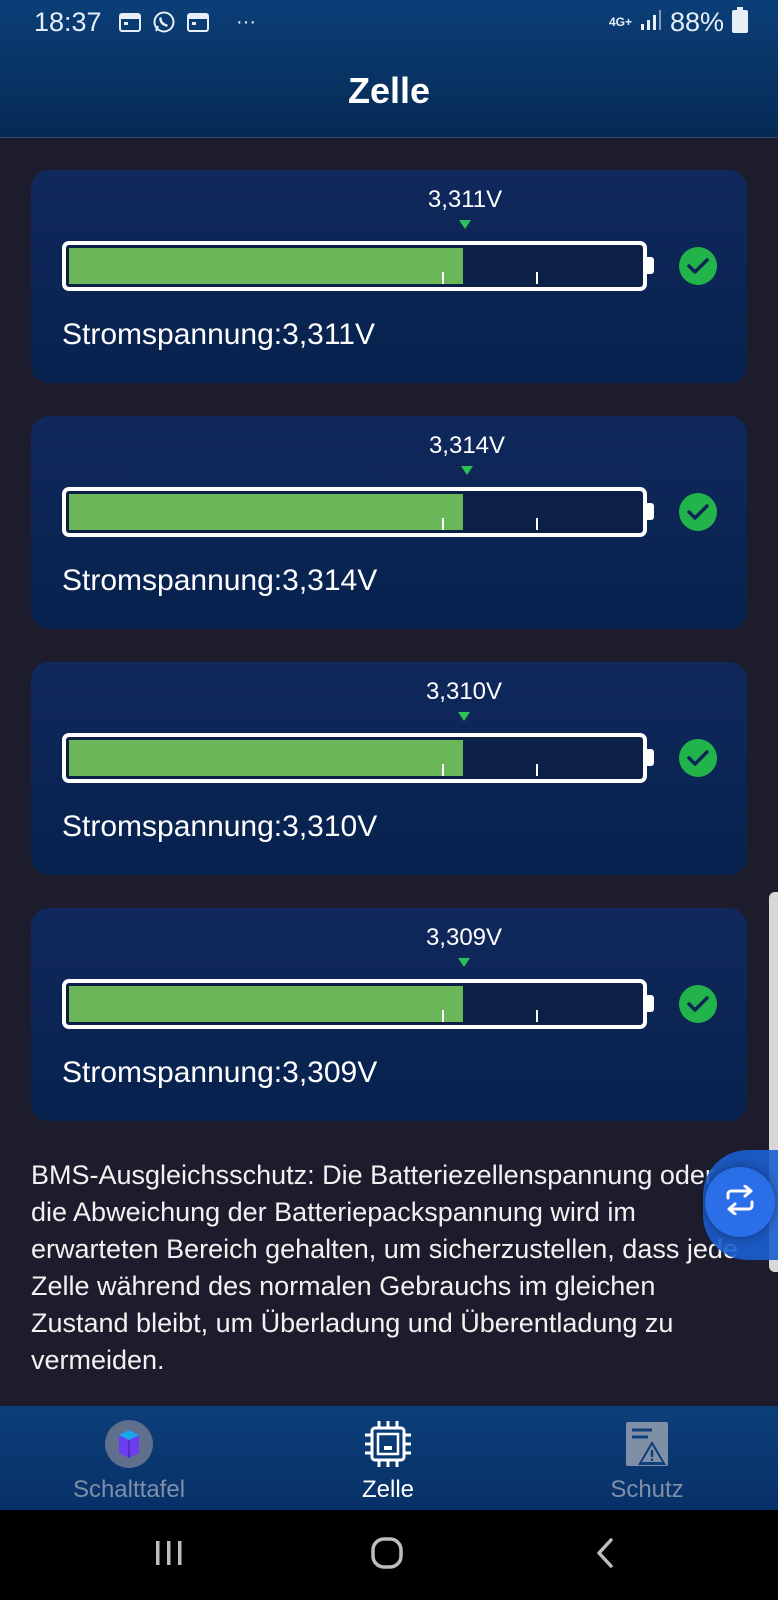  Describe the element at coordinates (388, 1444) in the screenshot. I see `chip-icon` at that location.